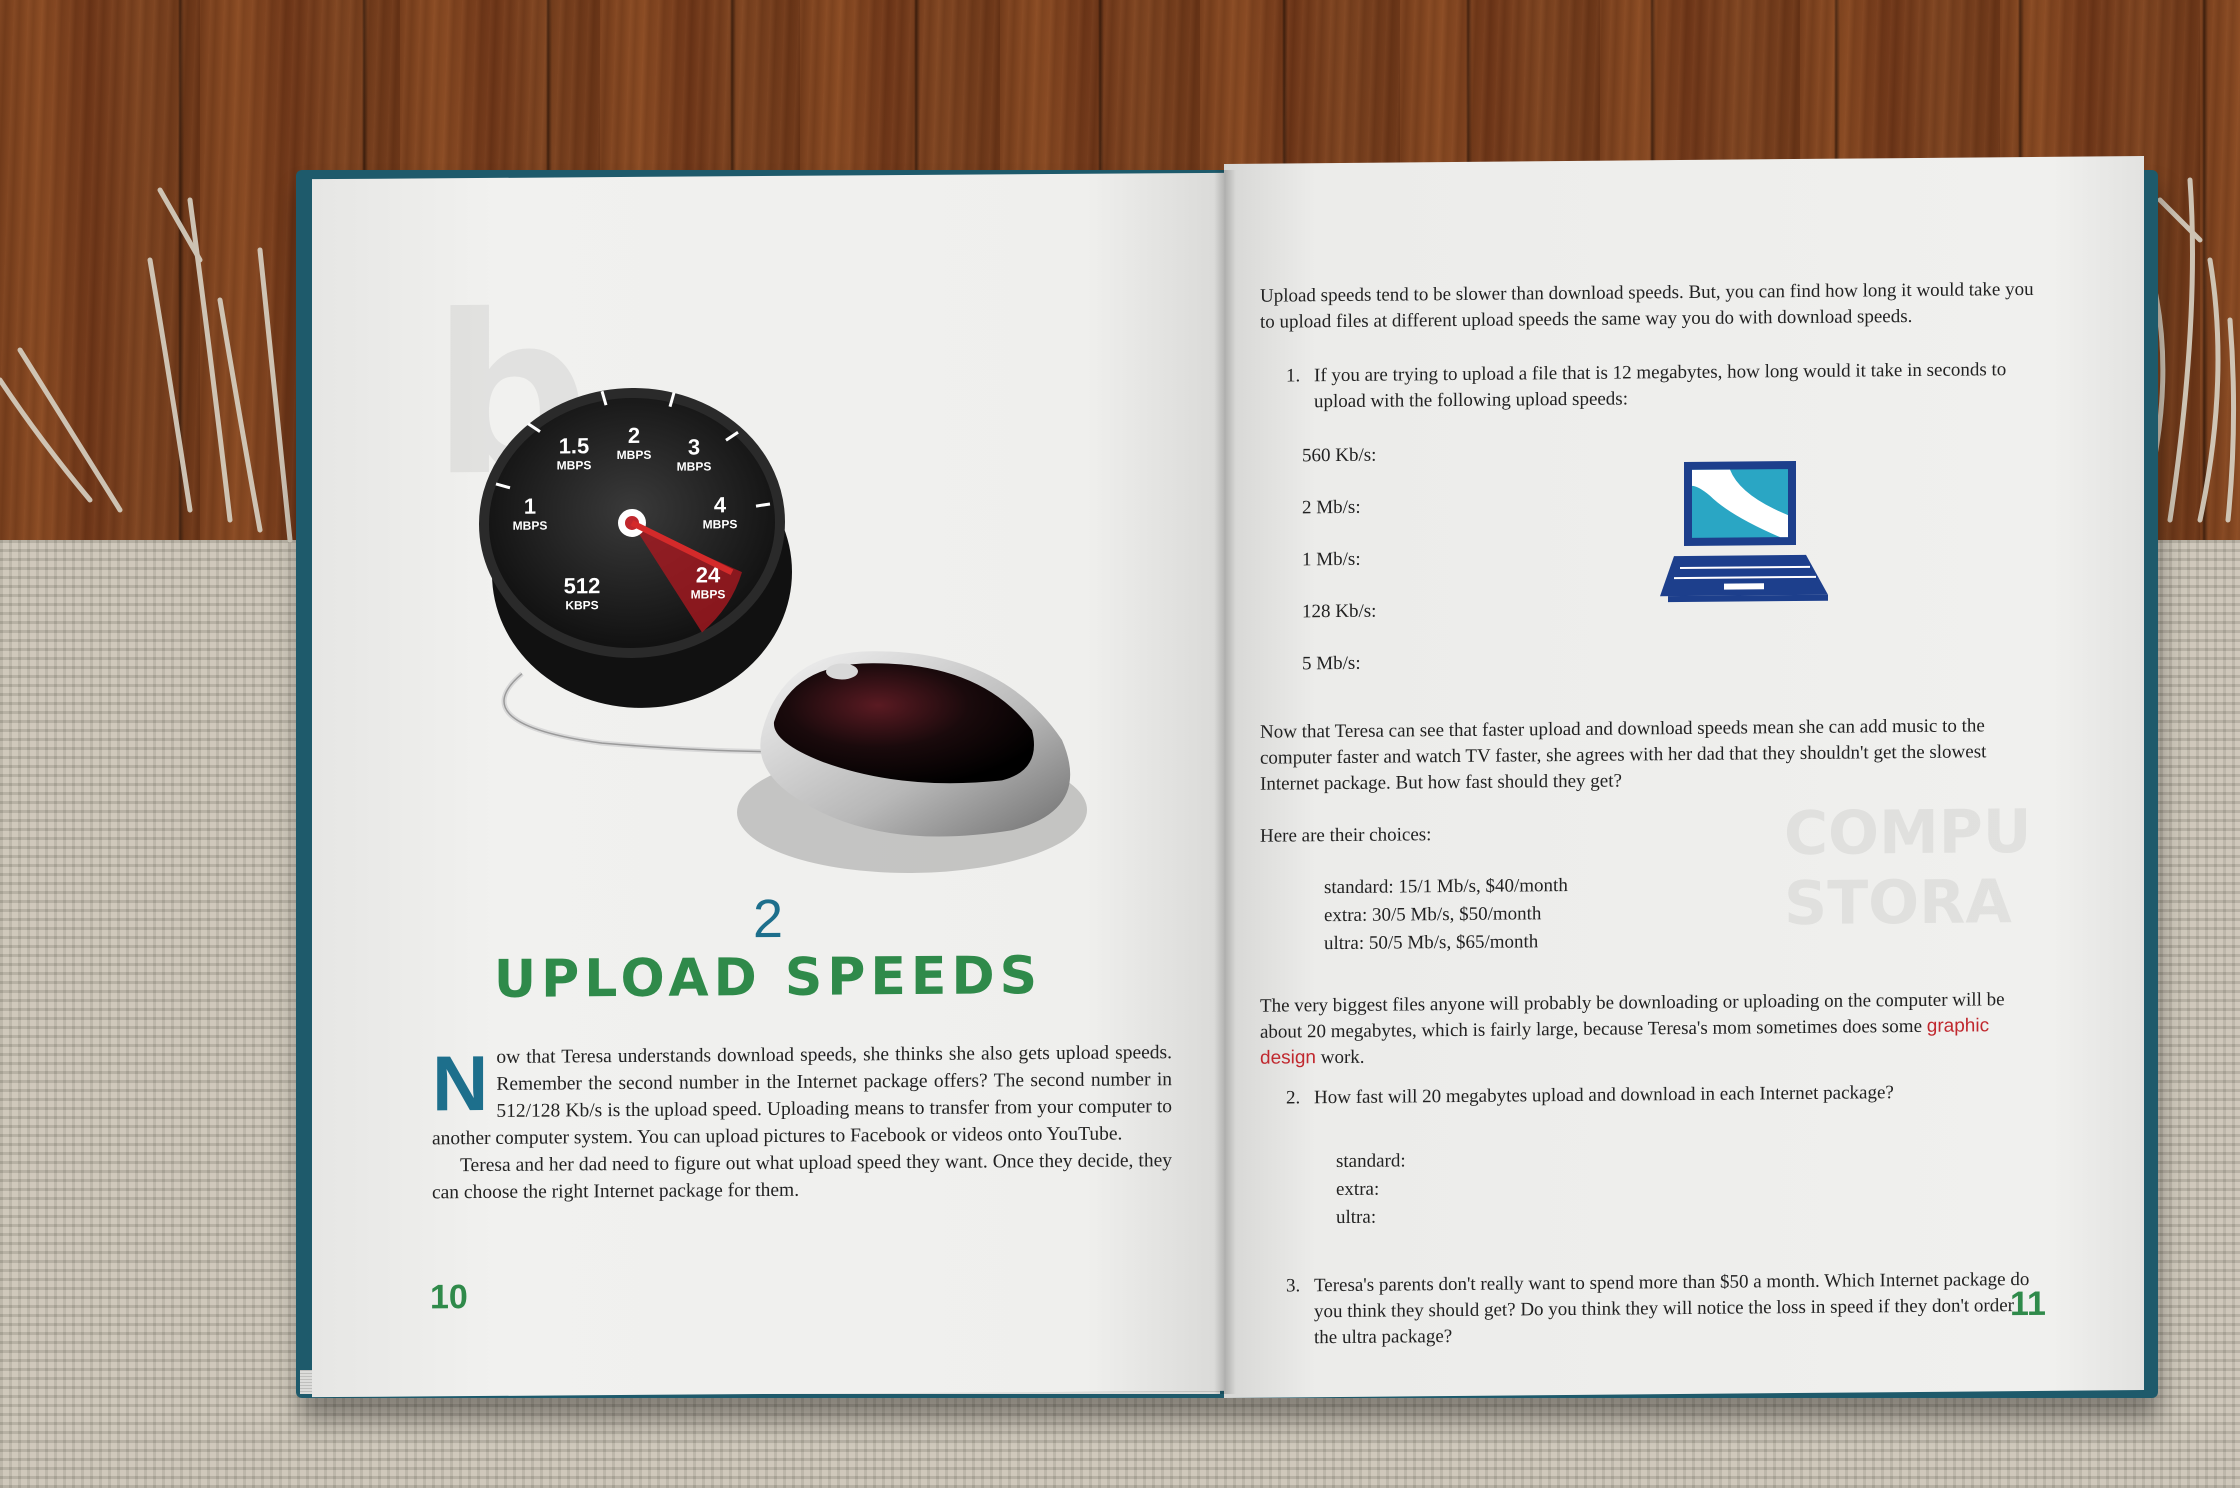 This screenshot has height=1488, width=2240. I want to click on answer-ultra: ultra:, so click(1356, 1217).